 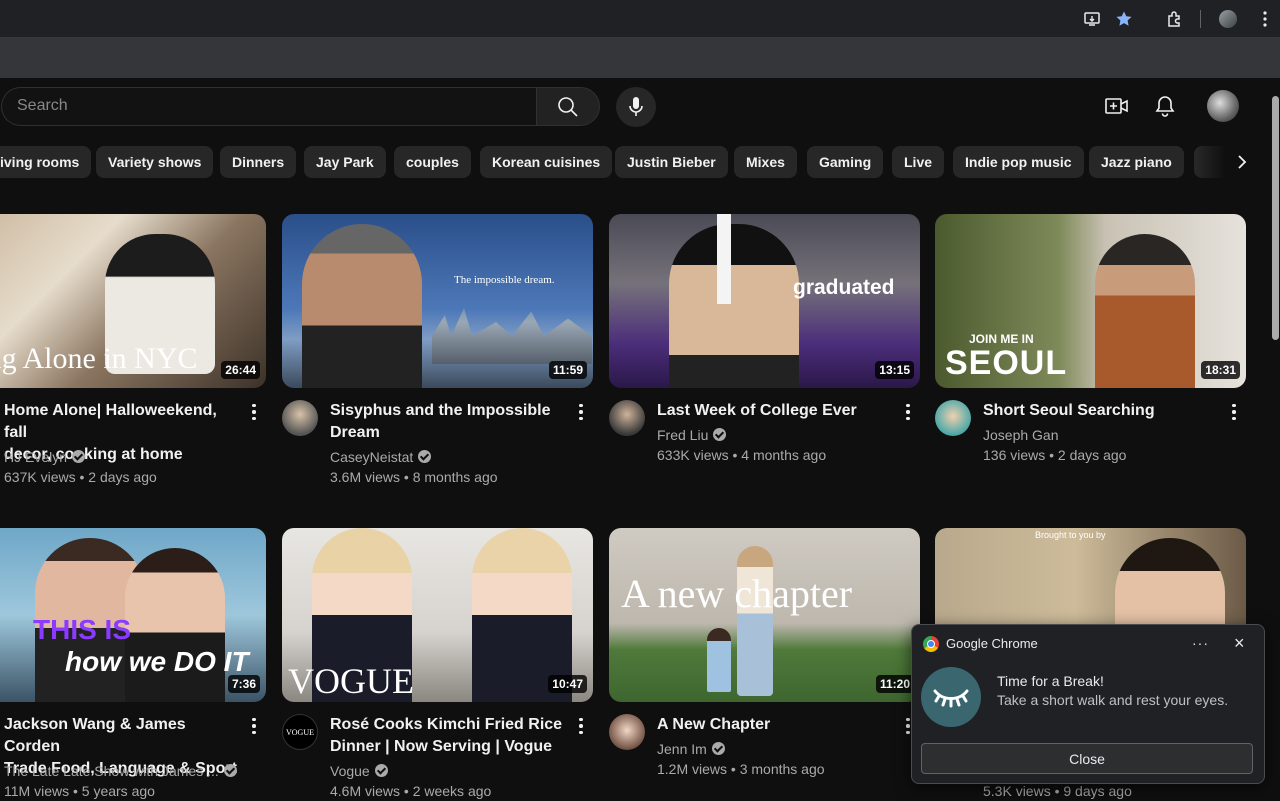 I want to click on search-icon, so click(x=568, y=106).